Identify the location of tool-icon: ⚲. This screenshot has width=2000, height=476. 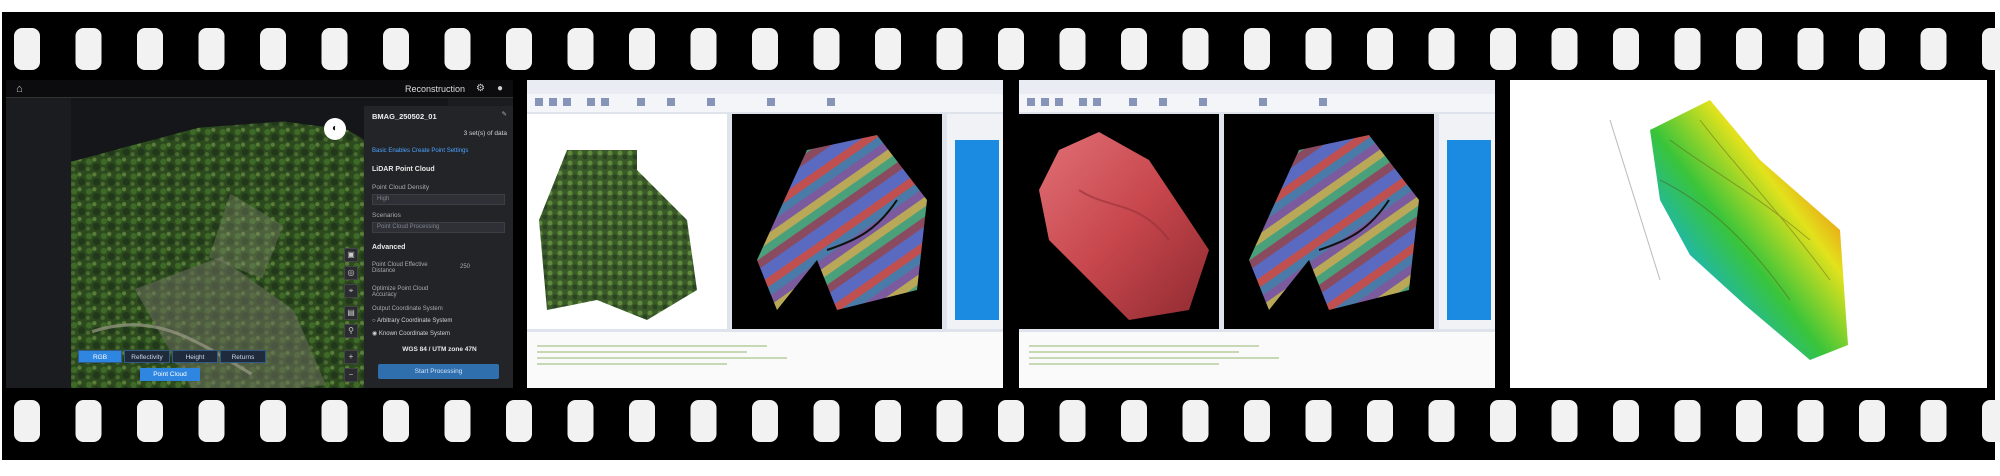
(351, 331).